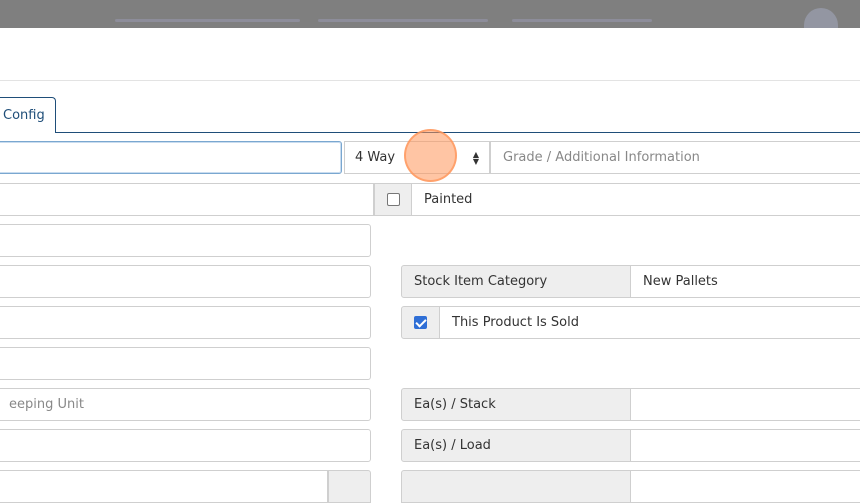 The width and height of the screenshot is (860, 503). Describe the element at coordinates (171, 157) in the screenshot. I see `pallet-name-input` at that location.